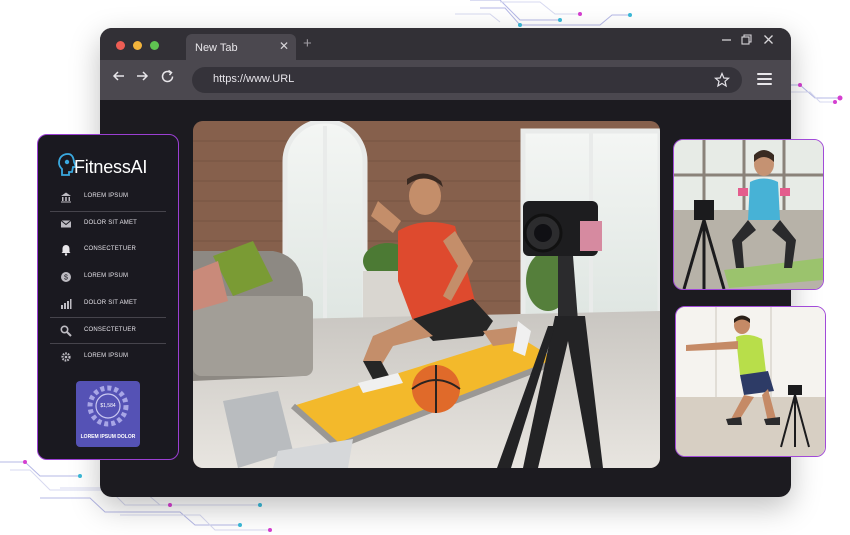 The height and width of the screenshot is (535, 850). Describe the element at coordinates (167, 78) in the screenshot. I see `reload-icon` at that location.